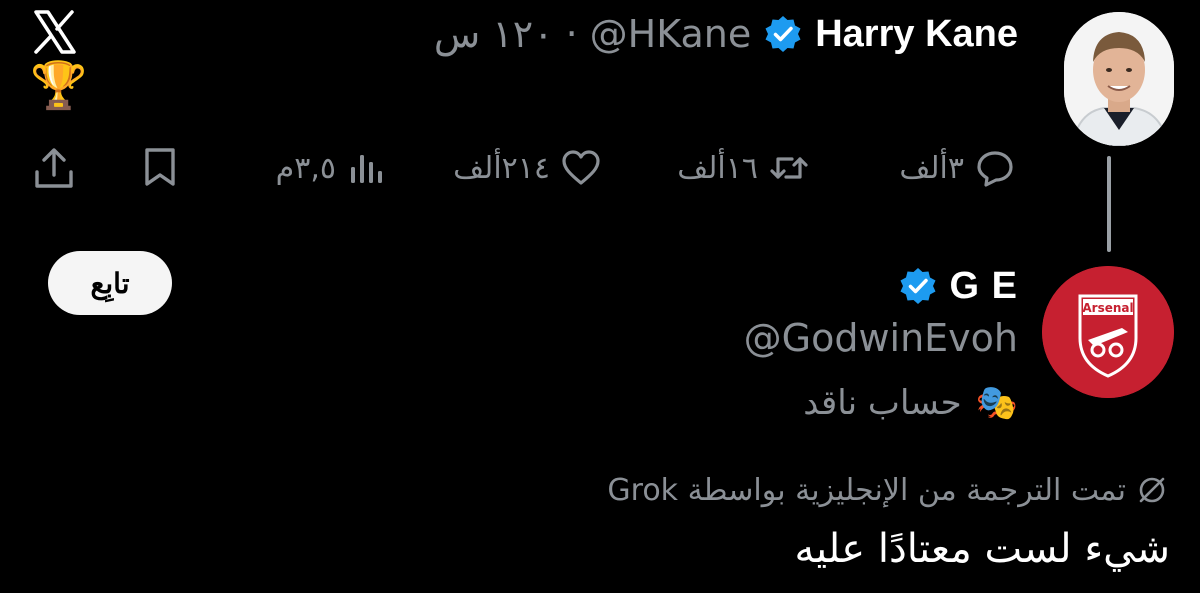 This screenshot has width=1200, height=593. Describe the element at coordinates (984, 286) in the screenshot. I see `reply-author-name: G E` at that location.